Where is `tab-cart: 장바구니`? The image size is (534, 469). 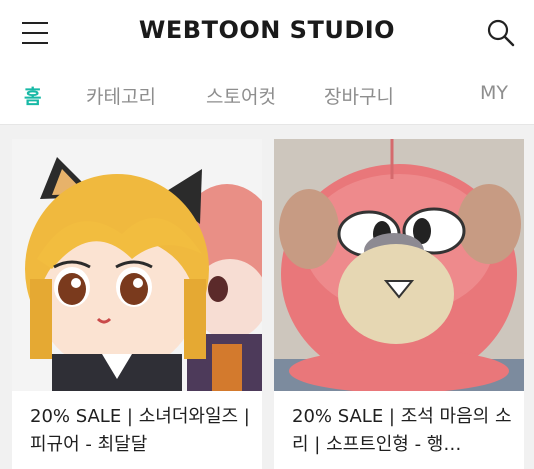
tab-cart: 장바구니 is located at coordinates (359, 95).